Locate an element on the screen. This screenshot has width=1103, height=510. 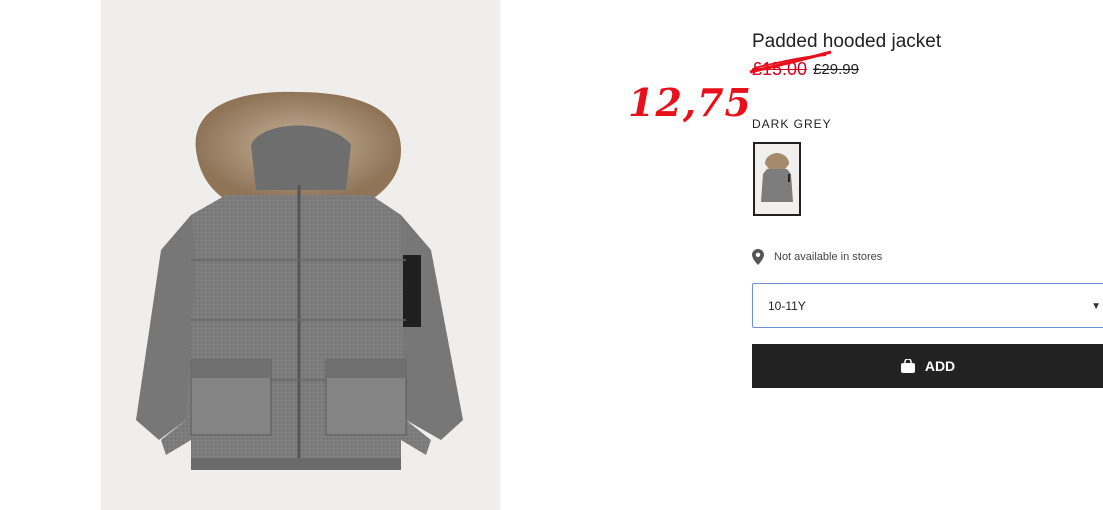
handwritten-price-annotation: 12,75 is located at coordinates (690, 102).